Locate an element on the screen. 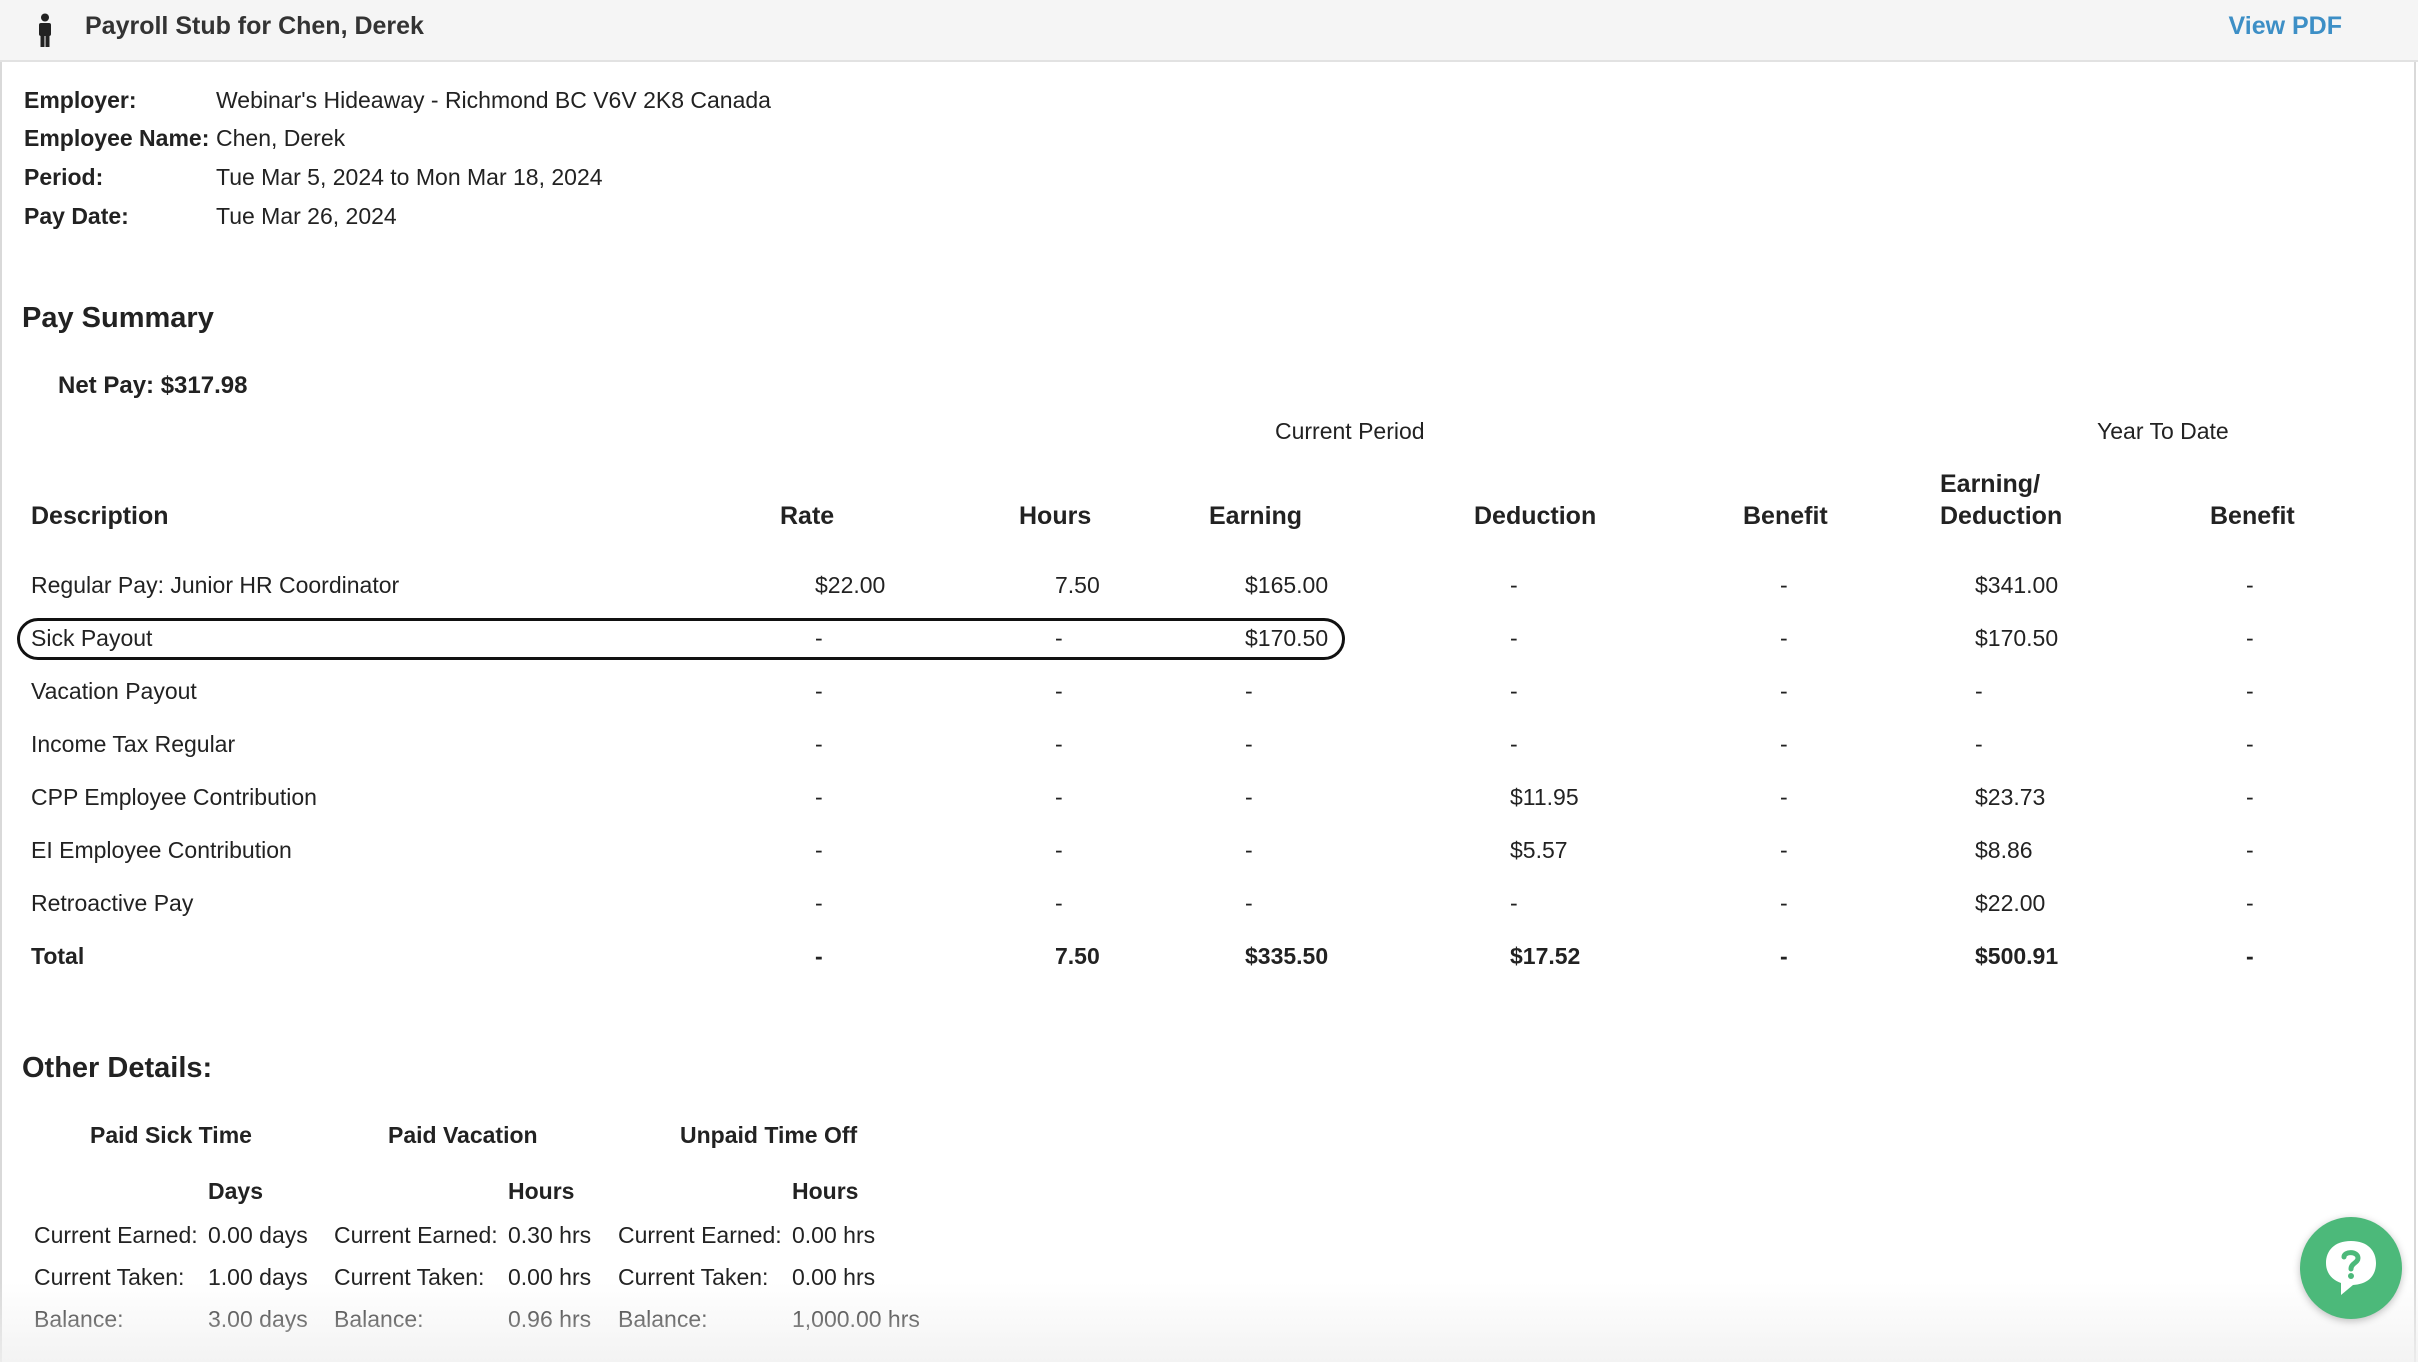 The width and height of the screenshot is (2418, 1362). vacation-taken-value: 0.00 hrs is located at coordinates (550, 1277).